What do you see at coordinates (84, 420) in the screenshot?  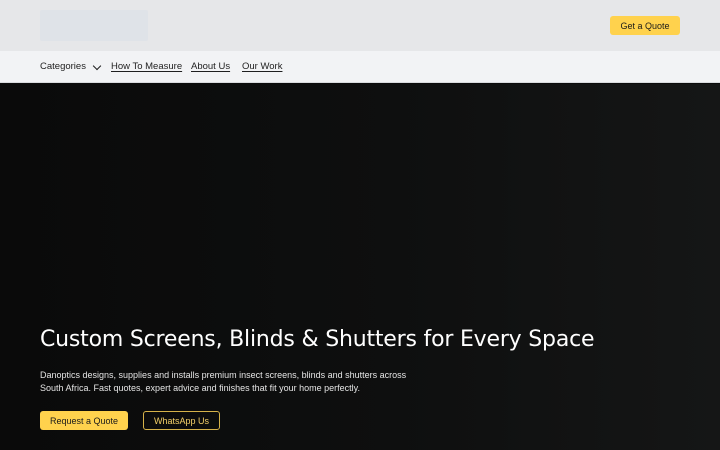 I see `request-quote-button: Request a Quote` at bounding box center [84, 420].